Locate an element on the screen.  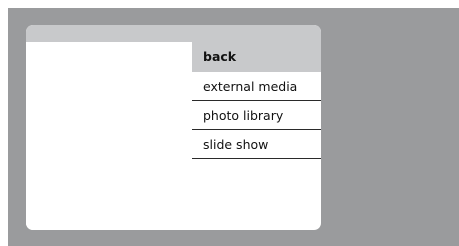
menu-item-external-media: external media is located at coordinates (256, 86).